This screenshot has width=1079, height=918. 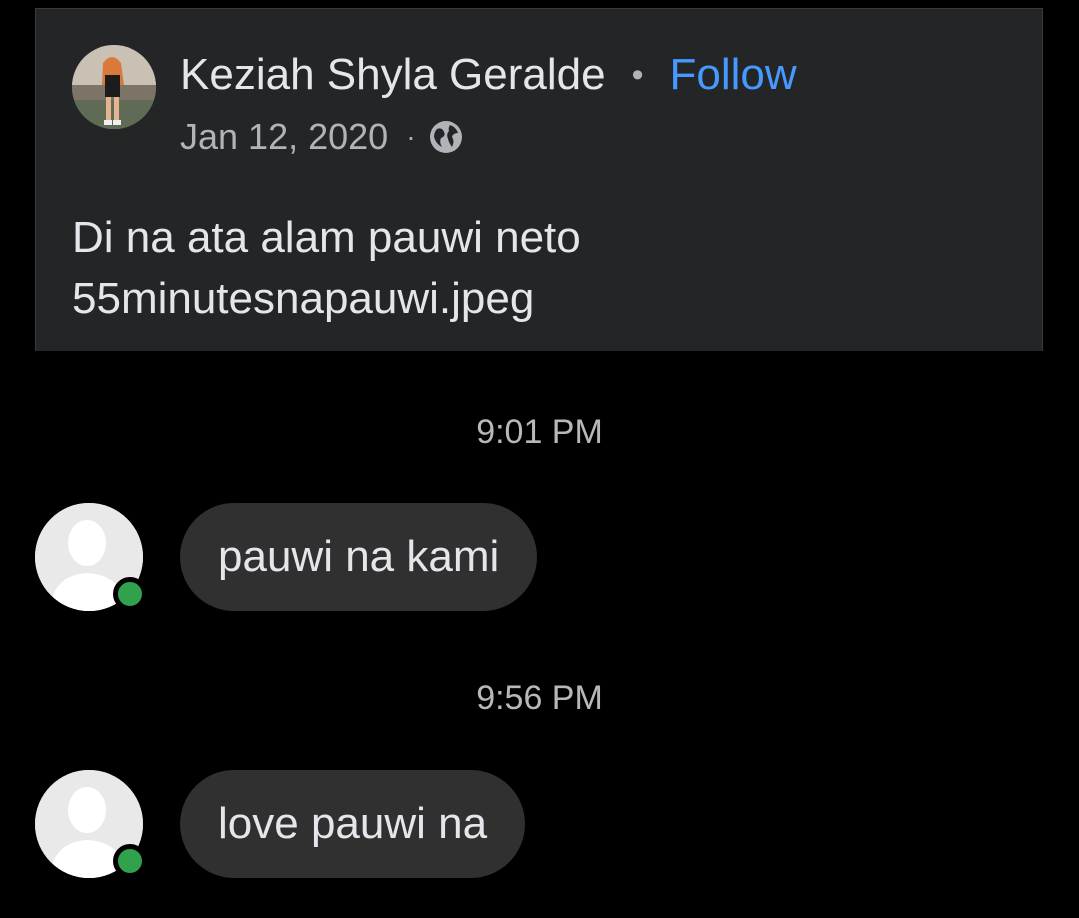 I want to click on post-text-line: Di na ata alam pauwi neto, so click(x=326, y=237).